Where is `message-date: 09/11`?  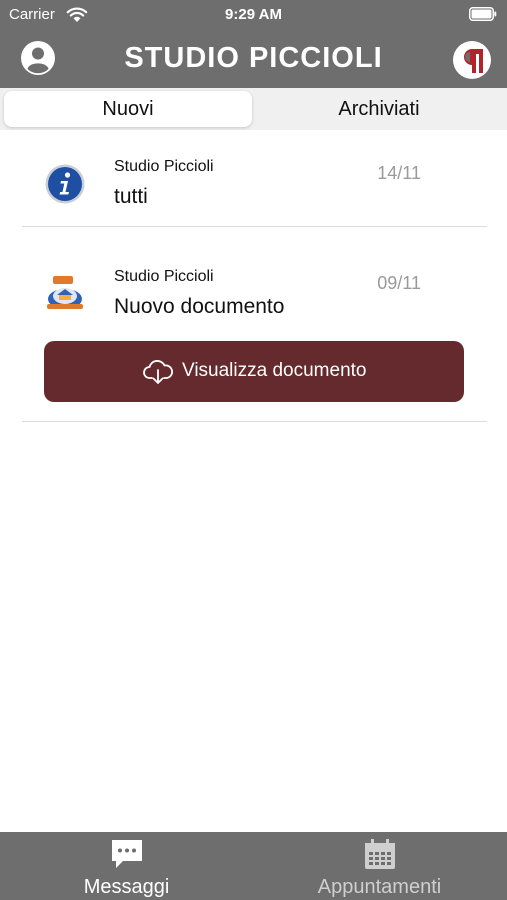
message-date: 09/11 is located at coordinates (399, 283).